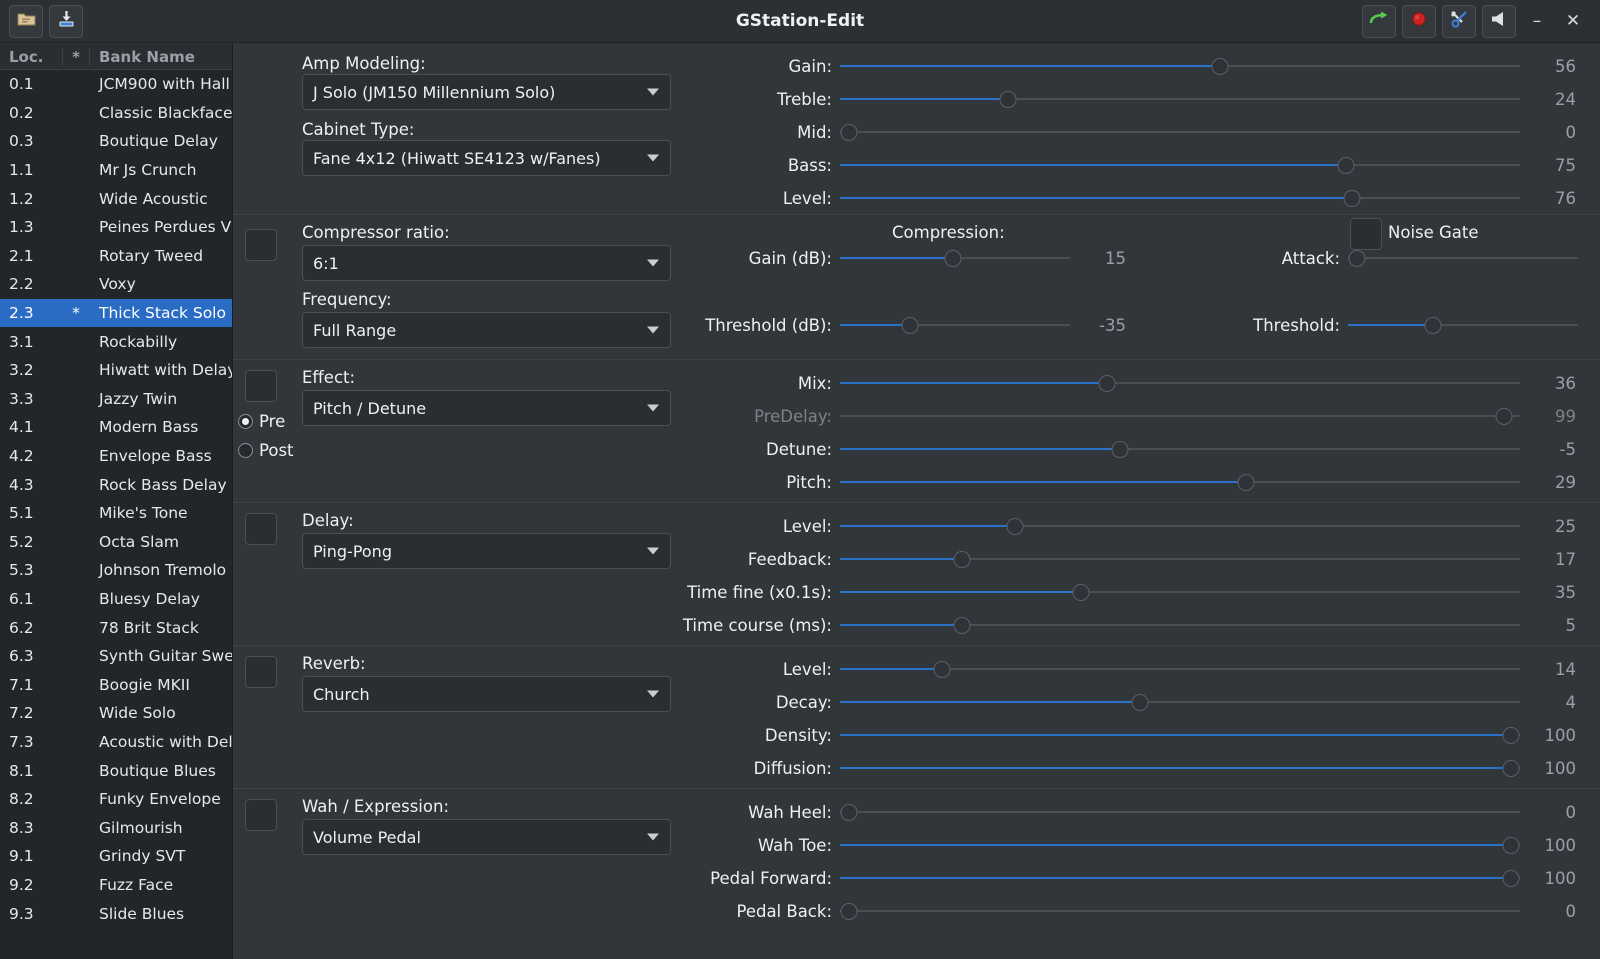 This screenshot has width=1600, height=959. Describe the element at coordinates (116, 684) in the screenshot. I see `bank-list-row: 7.1 Boogie MKII` at that location.